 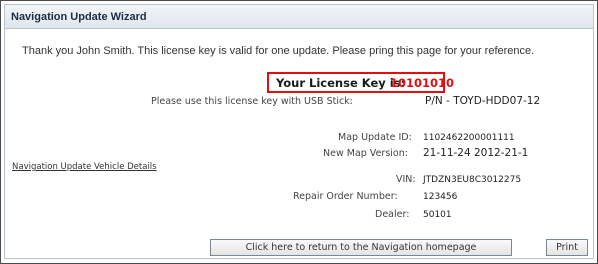 I want to click on map-version-label: New Map Version:, so click(x=365, y=153).